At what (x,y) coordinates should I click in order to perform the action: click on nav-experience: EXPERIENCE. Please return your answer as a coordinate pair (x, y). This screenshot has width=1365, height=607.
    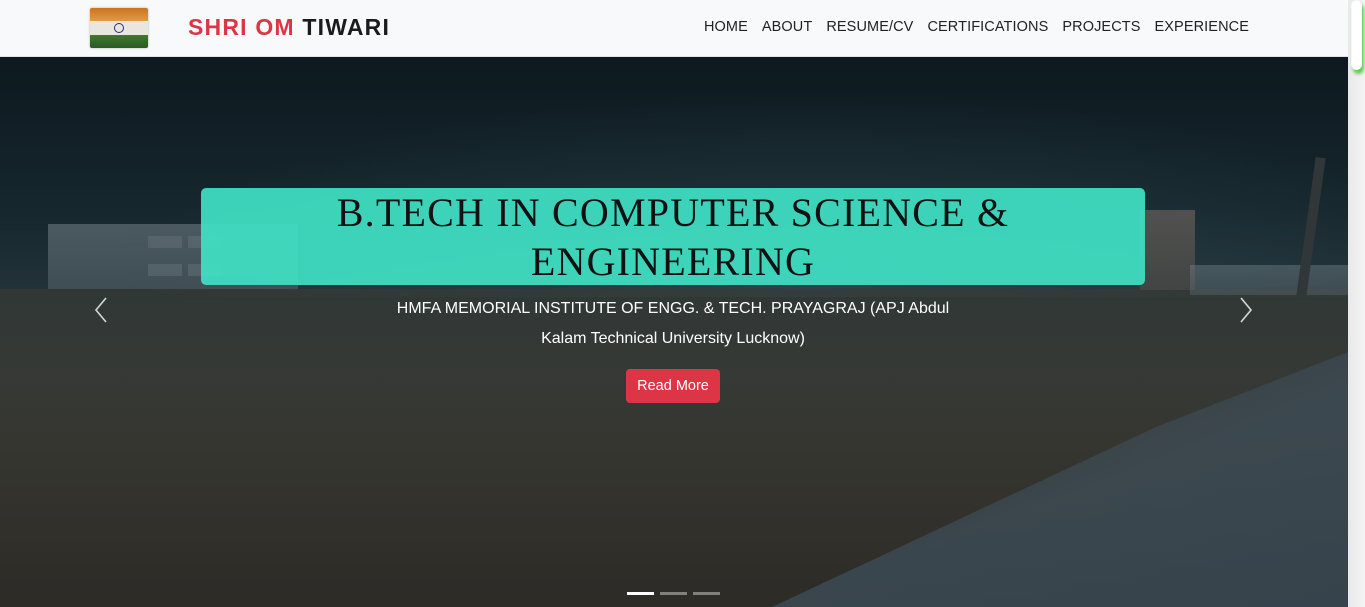
    Looking at the image, I should click on (1202, 27).